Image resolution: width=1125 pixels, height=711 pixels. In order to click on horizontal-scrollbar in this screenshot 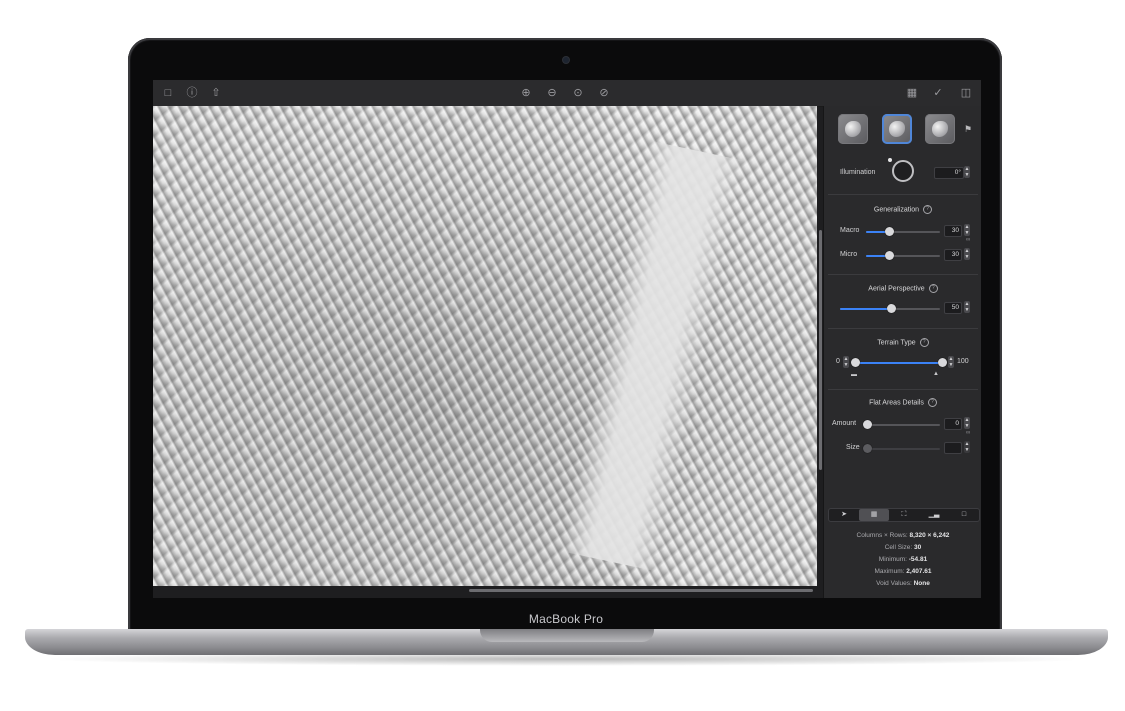, I will do `click(641, 590)`.